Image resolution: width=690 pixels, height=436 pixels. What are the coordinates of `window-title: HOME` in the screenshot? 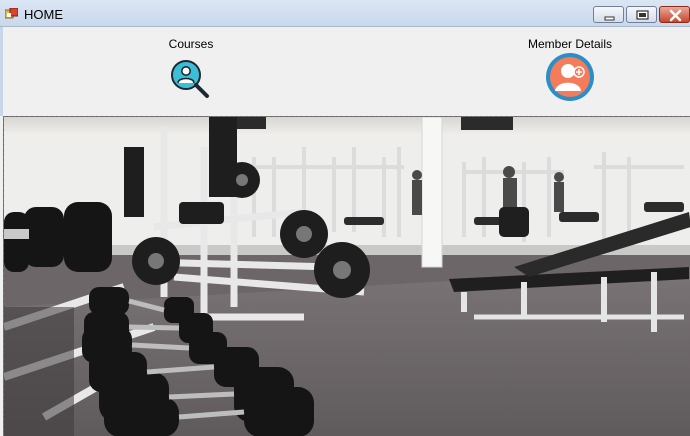 It's located at (43, 14).